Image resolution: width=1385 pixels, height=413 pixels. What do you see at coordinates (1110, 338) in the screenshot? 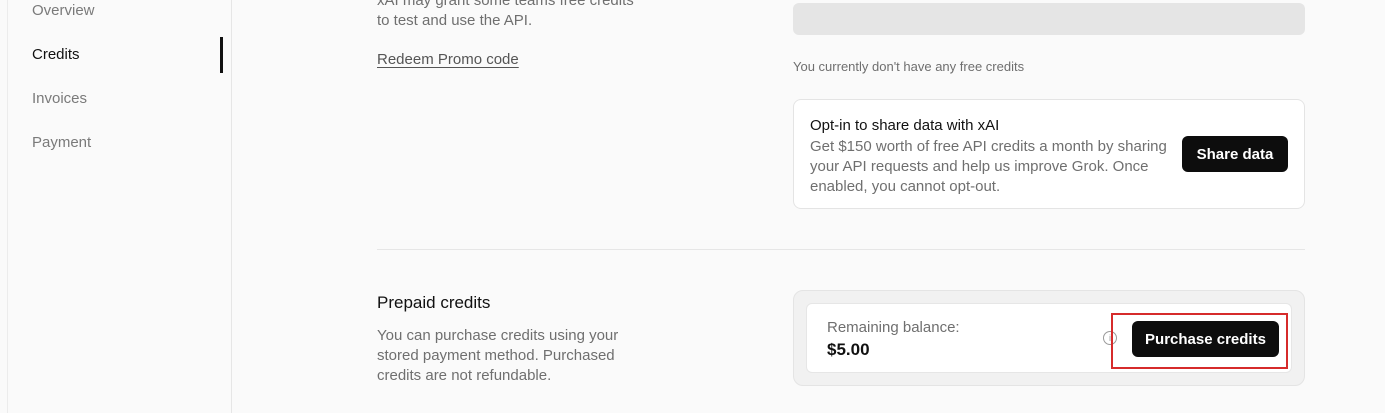
I see `info-icon: i` at bounding box center [1110, 338].